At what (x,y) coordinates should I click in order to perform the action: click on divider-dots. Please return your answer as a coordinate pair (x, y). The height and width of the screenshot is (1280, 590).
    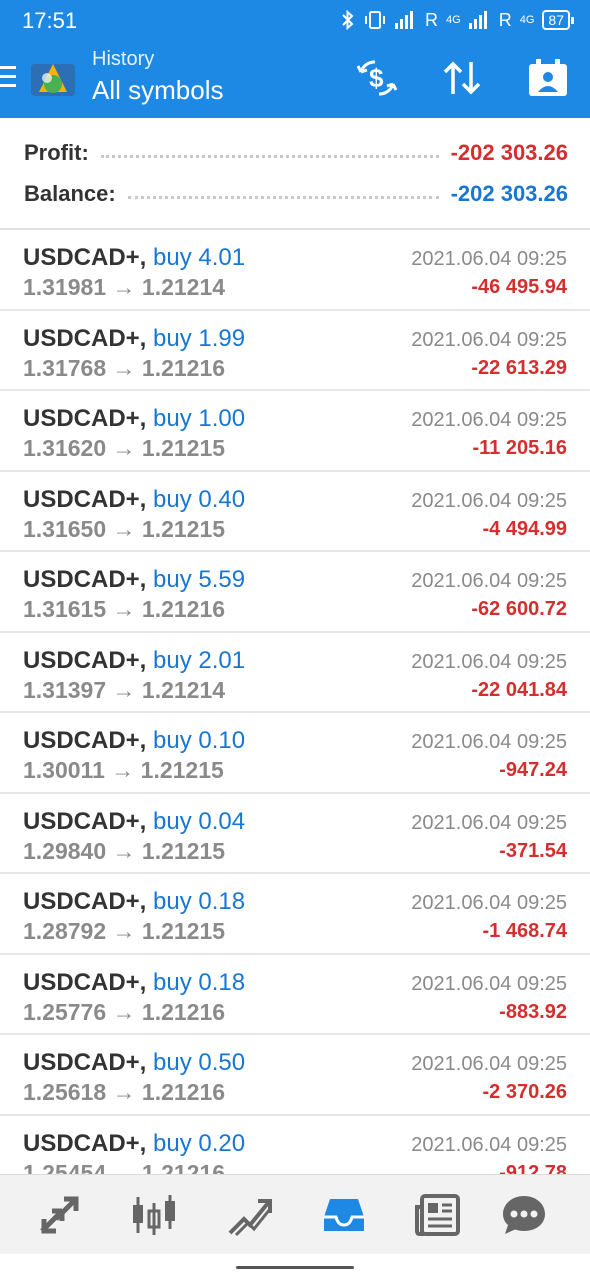
    Looking at the image, I should click on (269, 156).